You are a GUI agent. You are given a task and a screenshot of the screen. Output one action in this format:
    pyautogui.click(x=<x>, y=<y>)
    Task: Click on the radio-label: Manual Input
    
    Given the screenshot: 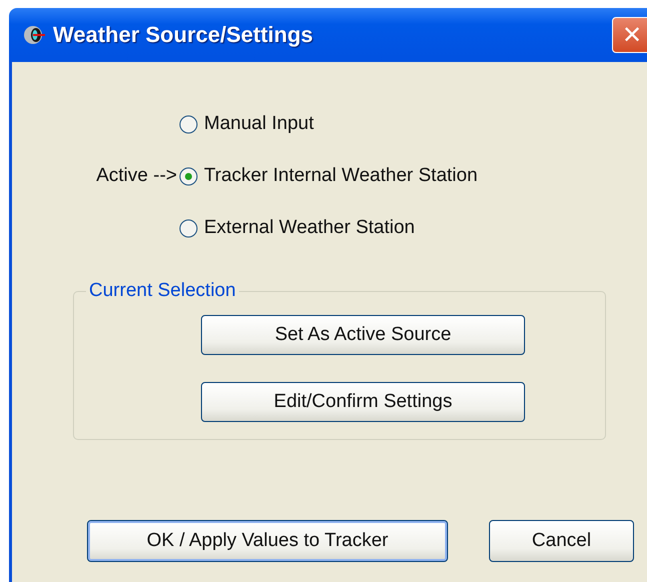 What is the action you would take?
    pyautogui.click(x=259, y=124)
    